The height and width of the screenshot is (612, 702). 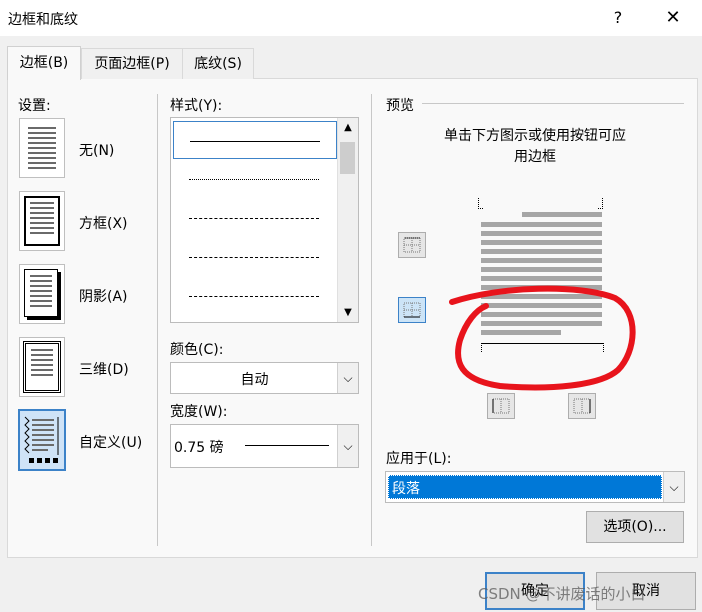 I want to click on style-option-solid, so click(x=255, y=140).